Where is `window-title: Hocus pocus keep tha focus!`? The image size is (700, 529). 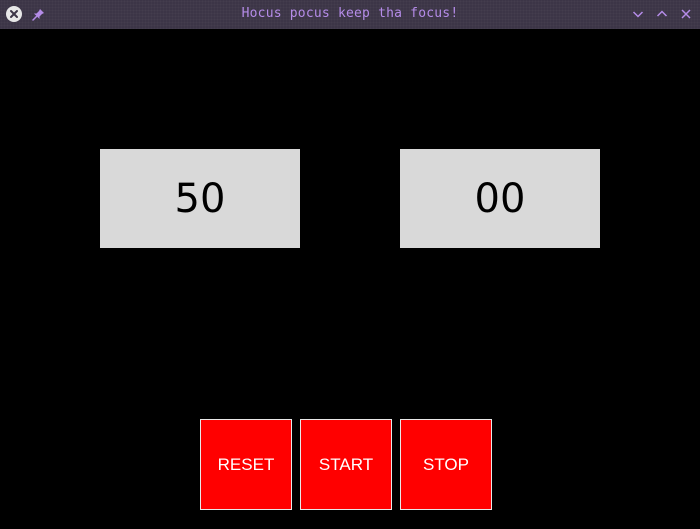
window-title: Hocus pocus keep tha focus! is located at coordinates (350, 13).